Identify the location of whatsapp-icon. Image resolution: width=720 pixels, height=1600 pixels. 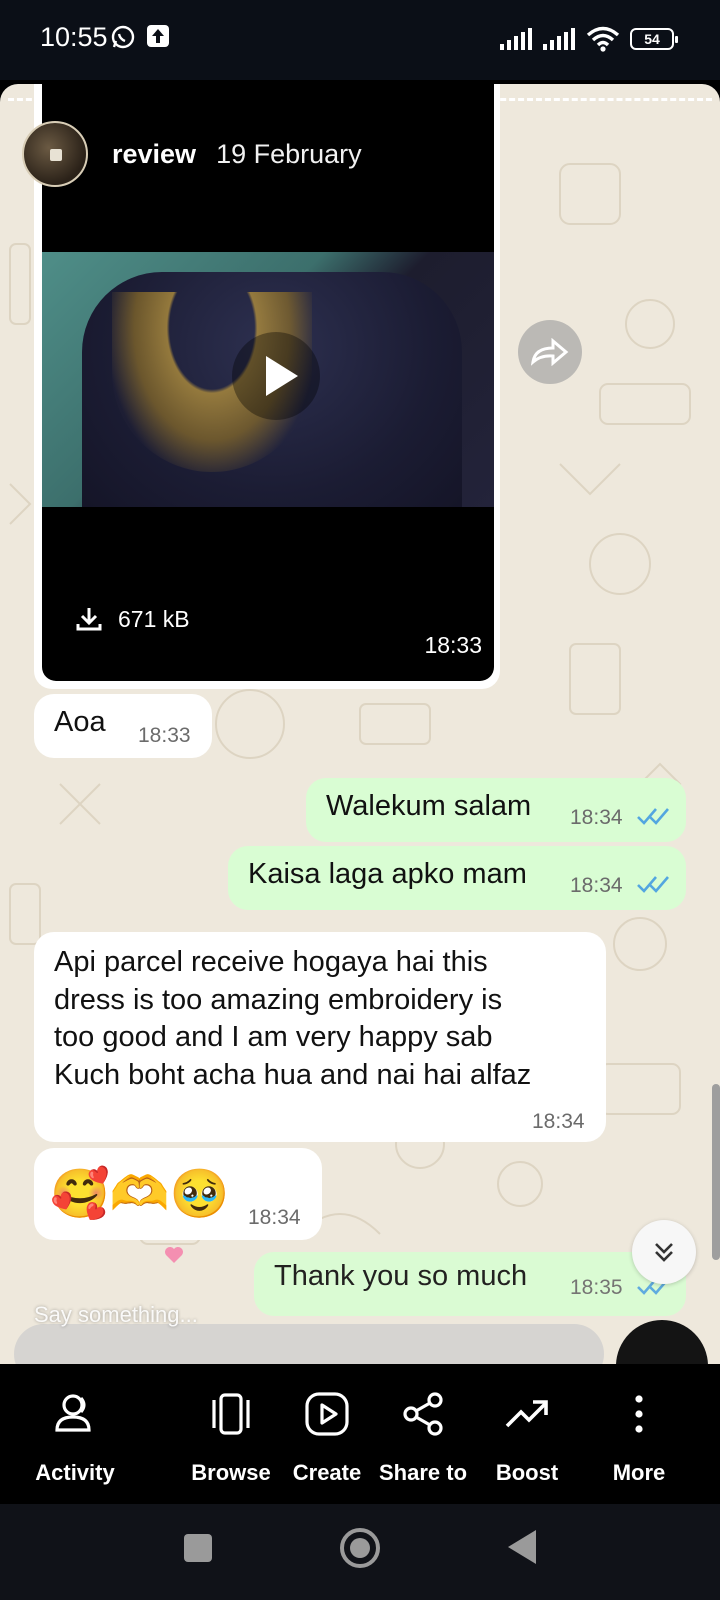
(123, 37).